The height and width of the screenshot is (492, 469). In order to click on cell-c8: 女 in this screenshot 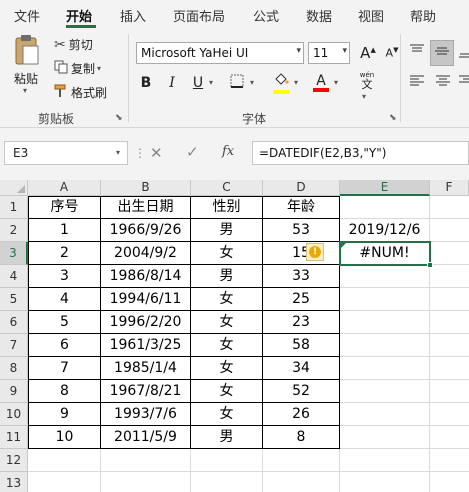, I will do `click(226, 368)`.